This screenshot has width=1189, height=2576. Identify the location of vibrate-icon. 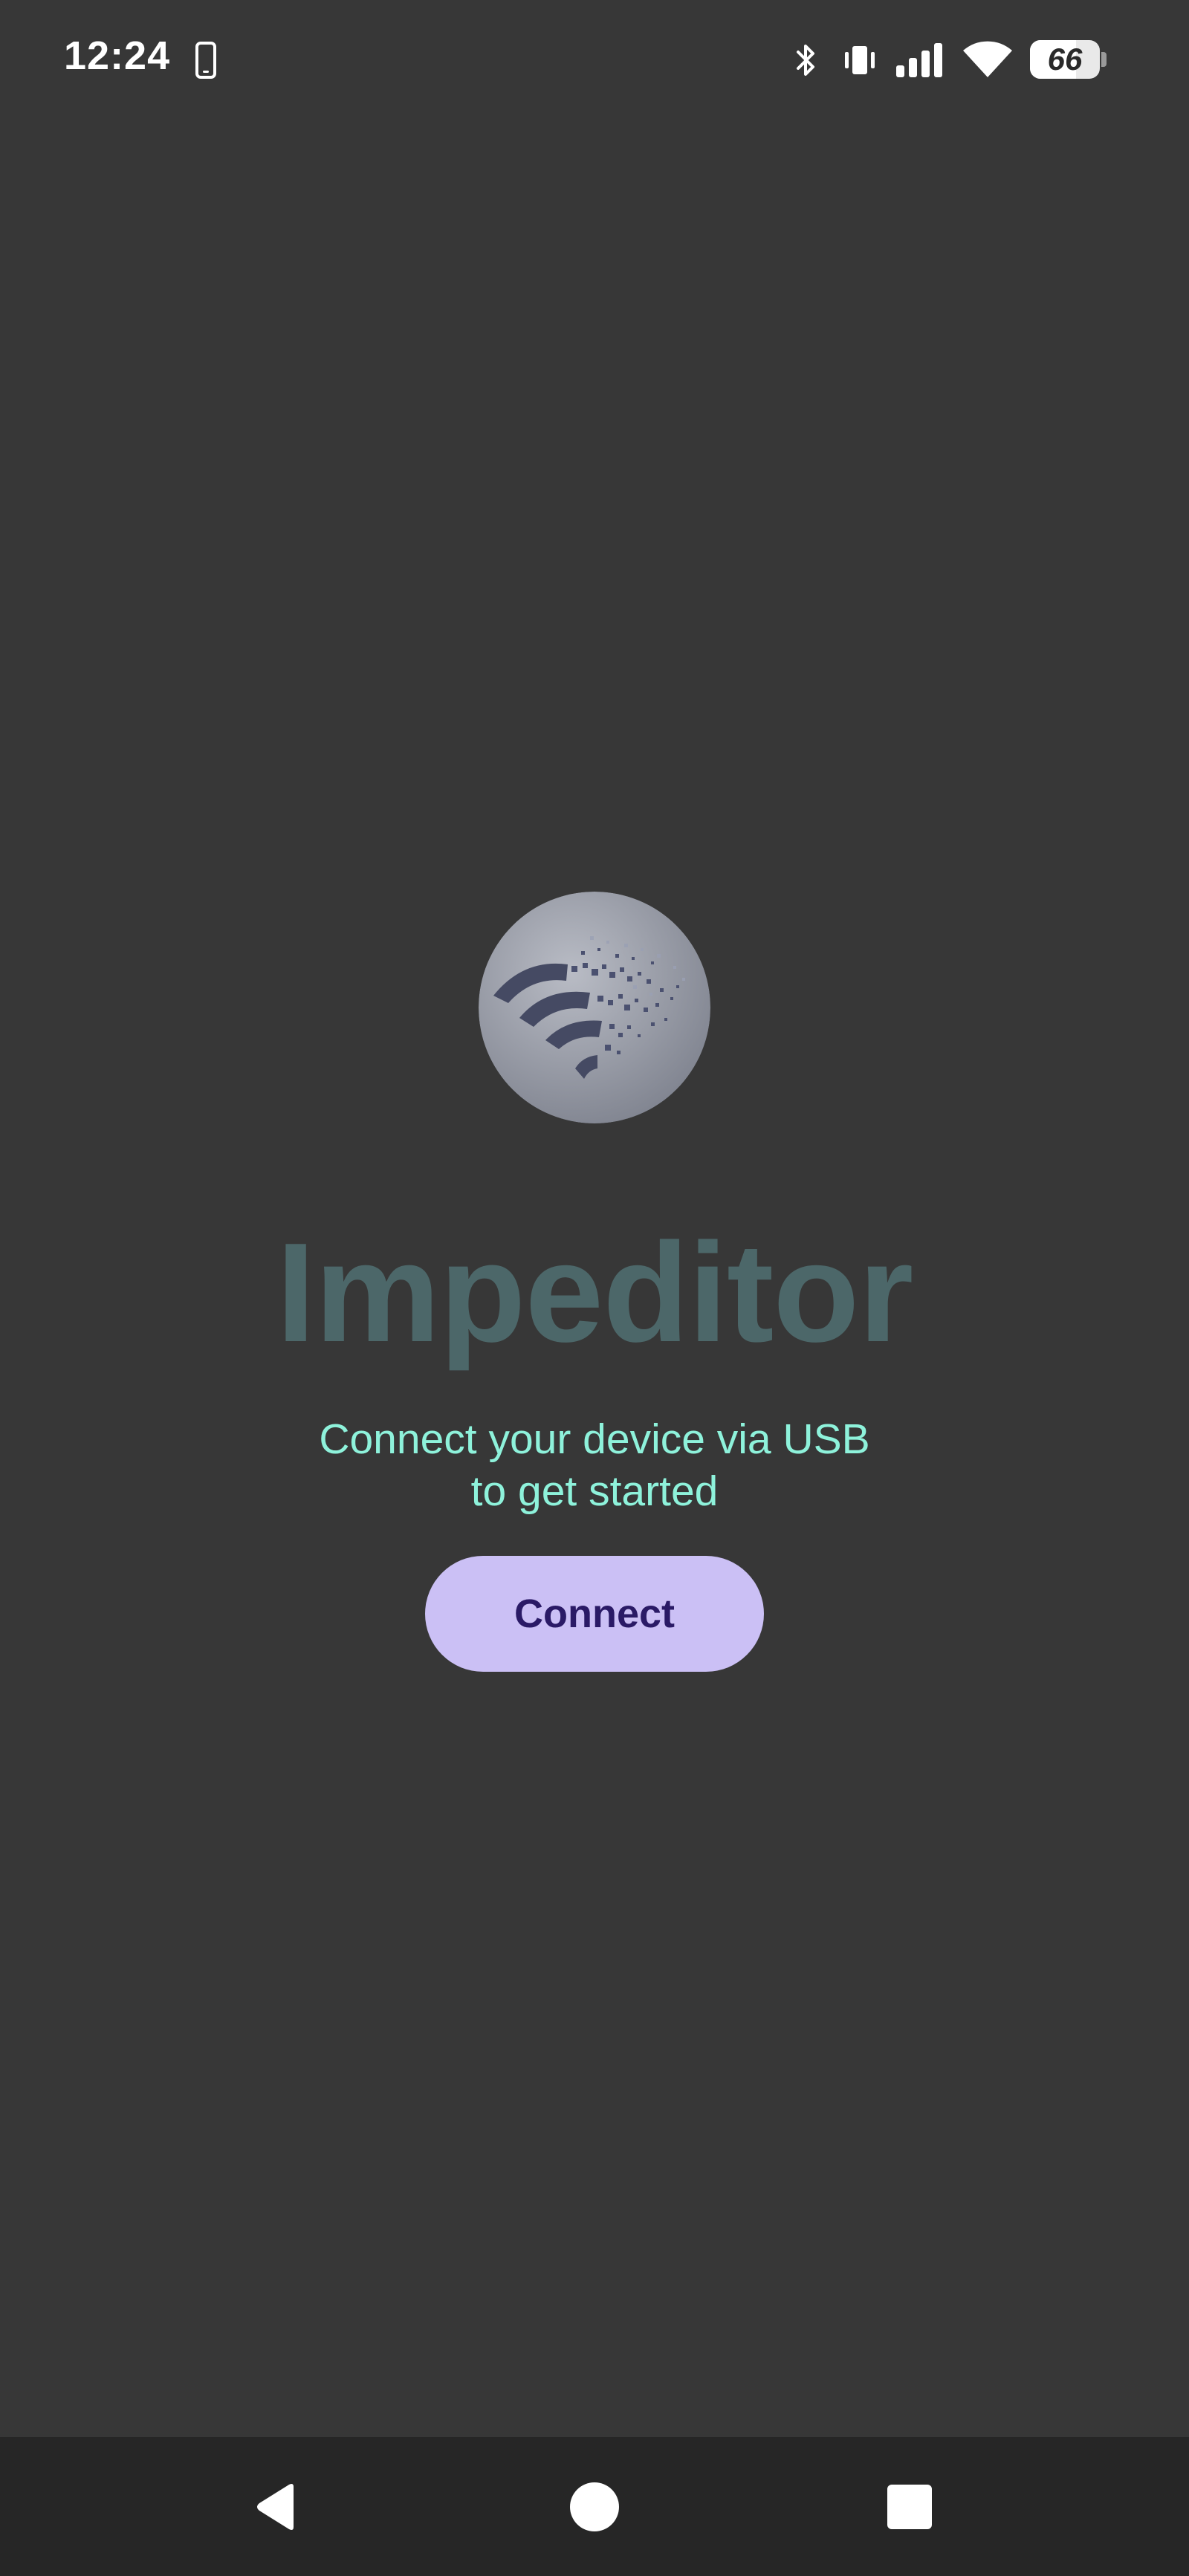
(860, 60).